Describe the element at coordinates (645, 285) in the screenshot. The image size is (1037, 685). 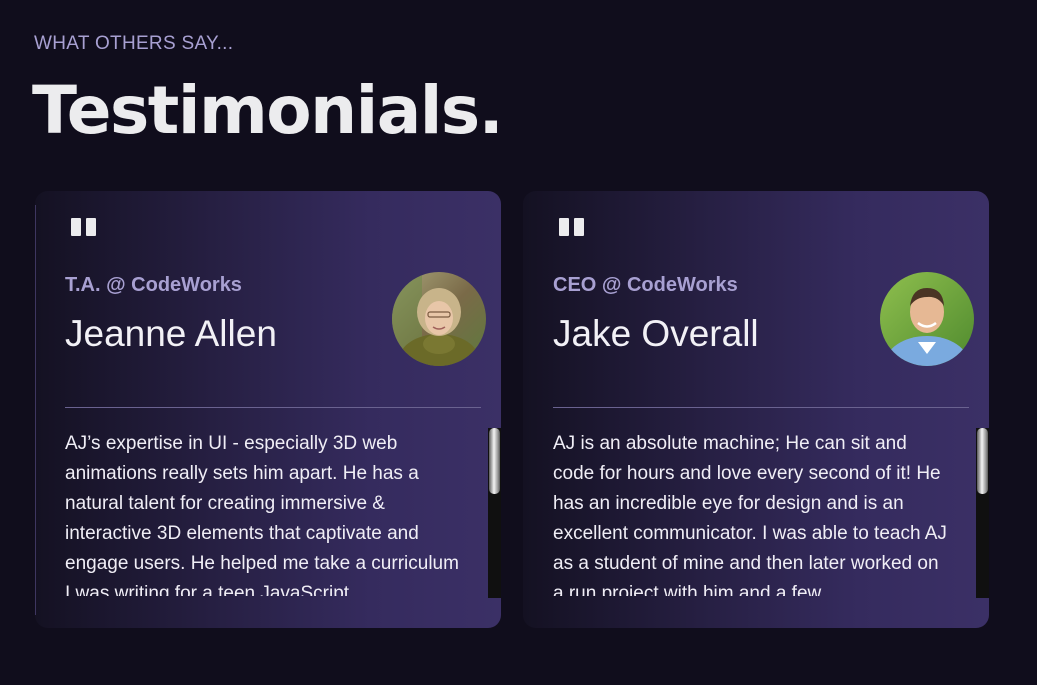
I see `testimonial-role: CEO @ CodeWorks` at that location.